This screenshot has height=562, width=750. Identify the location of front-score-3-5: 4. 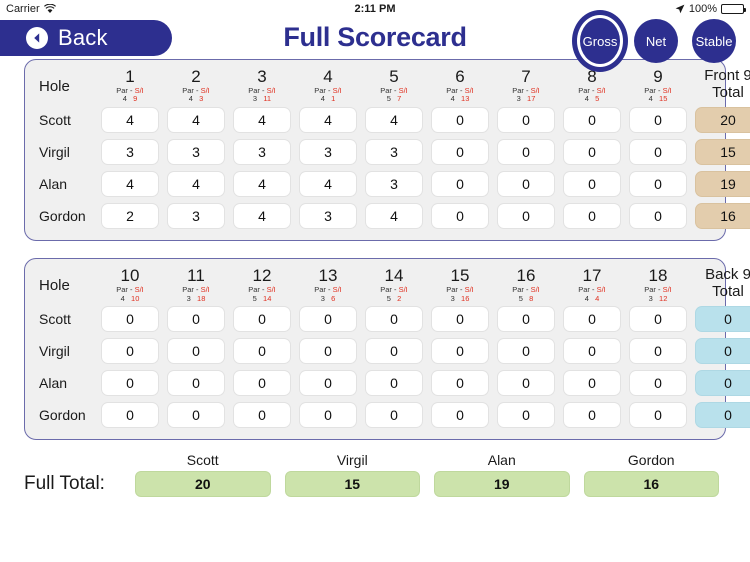
(394, 216).